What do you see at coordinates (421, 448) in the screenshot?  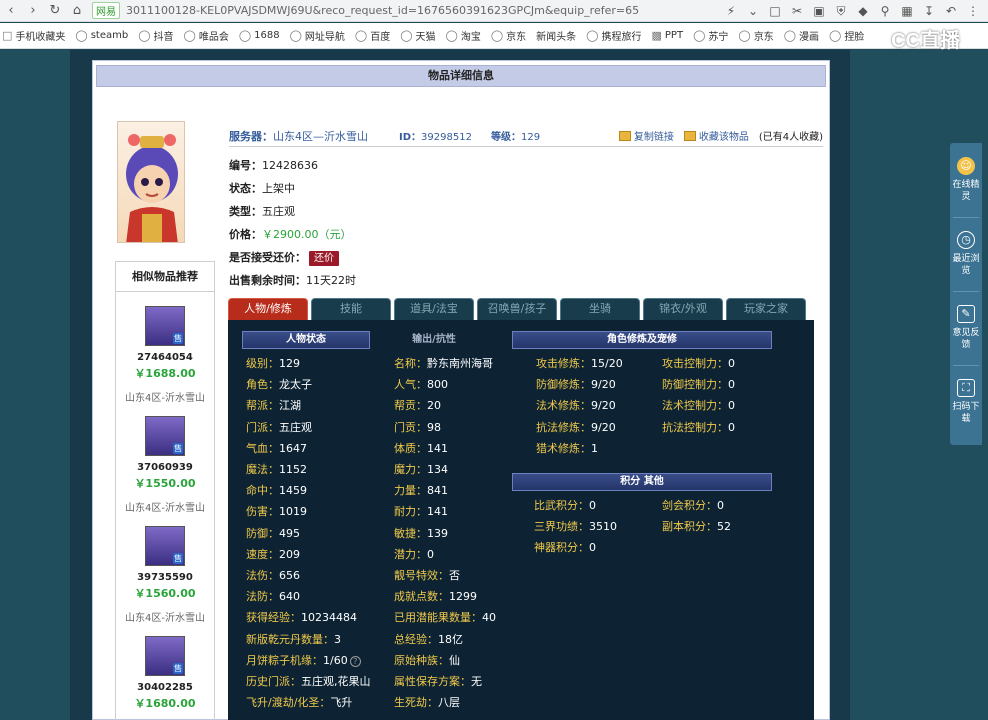 I see `stat-row: 体质：141` at bounding box center [421, 448].